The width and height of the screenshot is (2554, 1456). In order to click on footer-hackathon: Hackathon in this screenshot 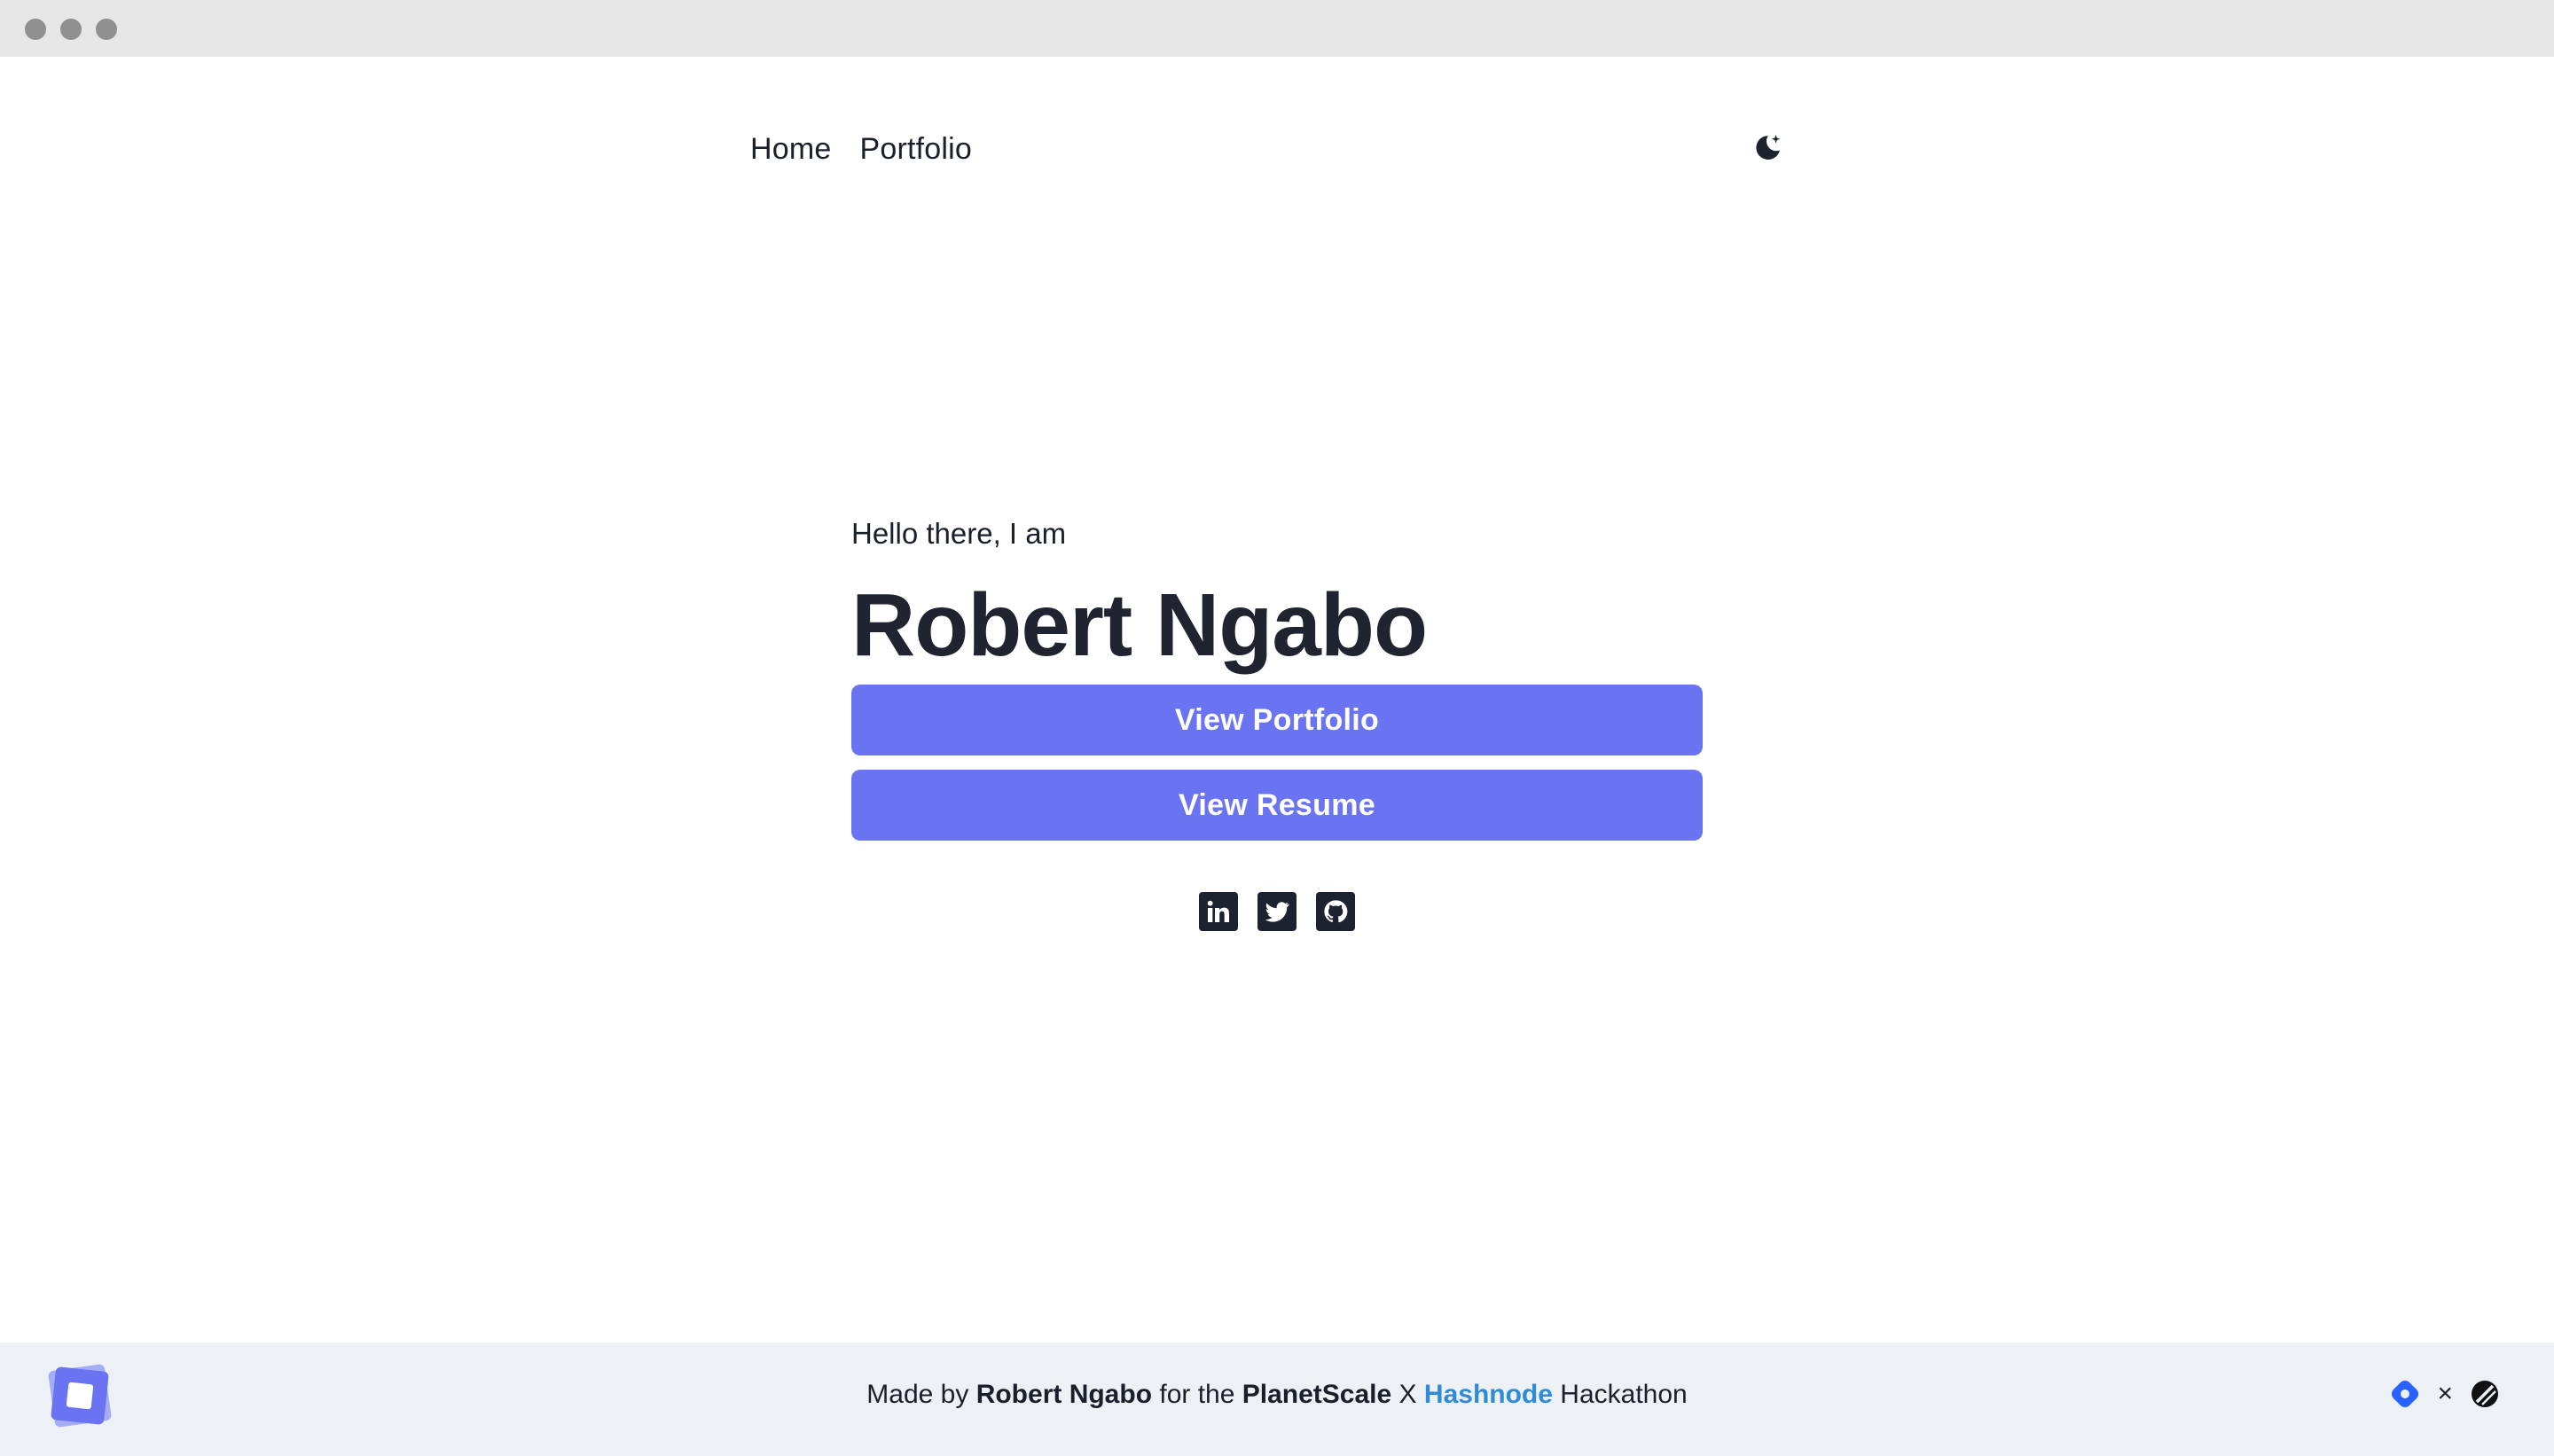, I will do `click(1624, 1394)`.